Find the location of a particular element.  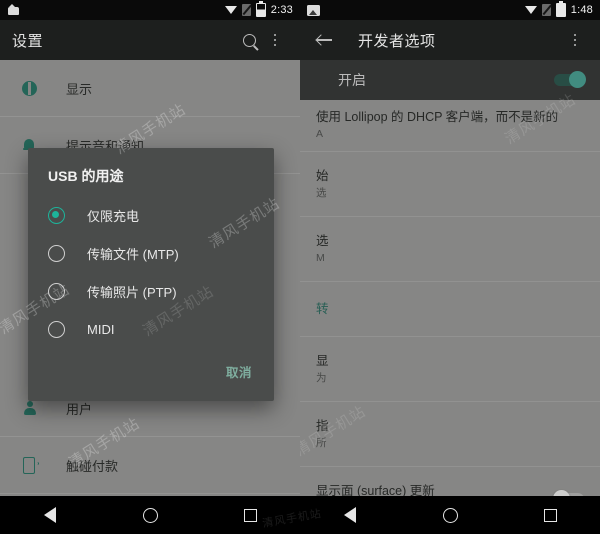

battery-charging-icon is located at coordinates (260, 8).